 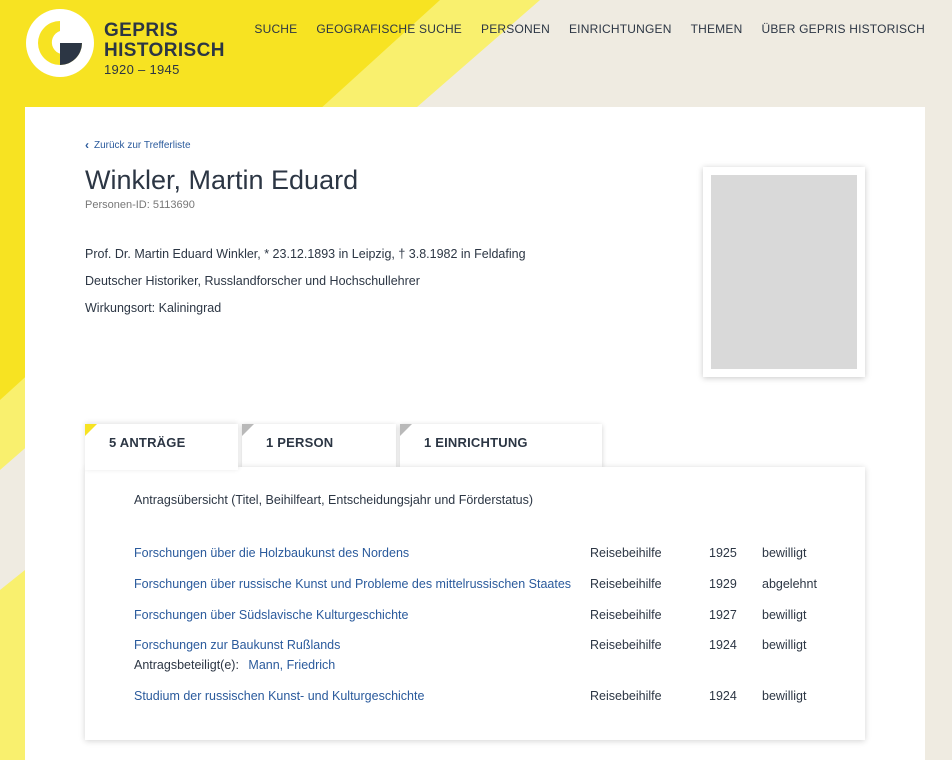 I want to click on photo-placeholder, so click(x=784, y=272).